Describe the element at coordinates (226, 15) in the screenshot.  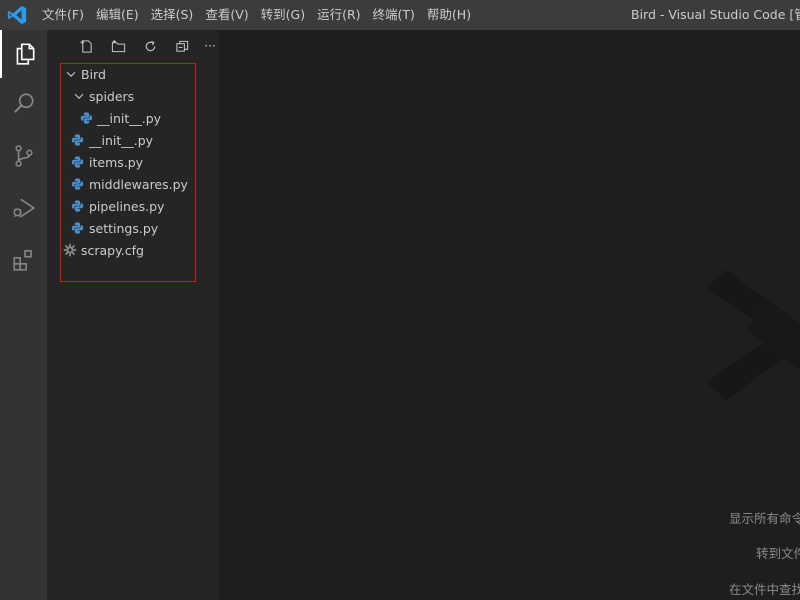
I see `menu-view: 查看(V)` at that location.